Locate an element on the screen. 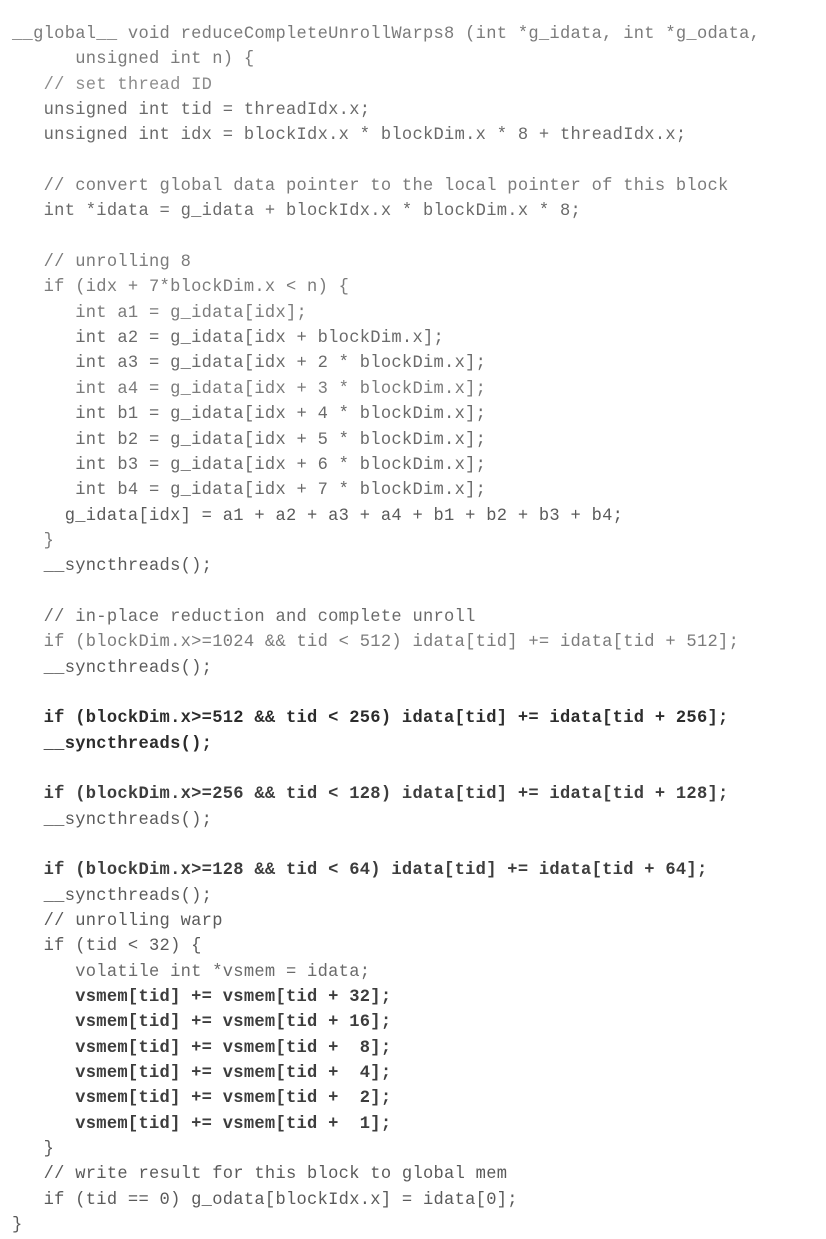  code-line: // set thread ID is located at coordinates (112, 85).